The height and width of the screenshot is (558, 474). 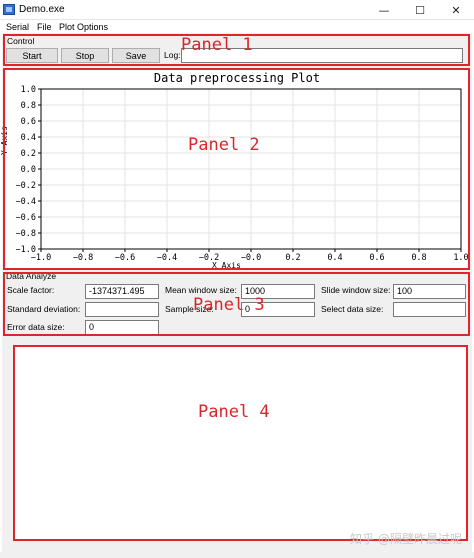 I want to click on app-icon, so click(x=9, y=9).